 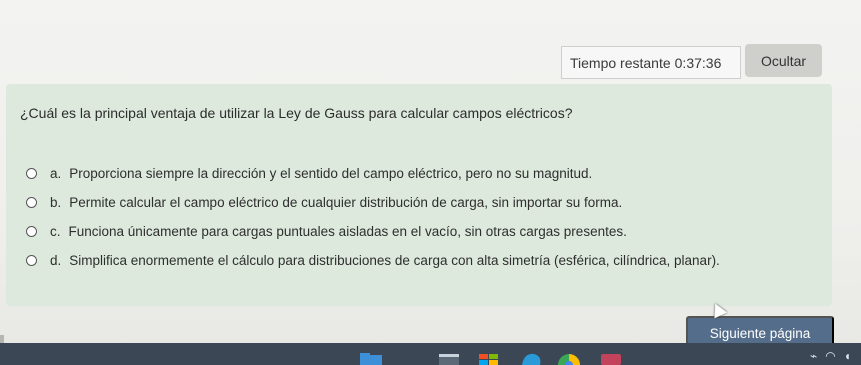 What do you see at coordinates (531, 358) in the screenshot?
I see `edge-browser-icon` at bounding box center [531, 358].